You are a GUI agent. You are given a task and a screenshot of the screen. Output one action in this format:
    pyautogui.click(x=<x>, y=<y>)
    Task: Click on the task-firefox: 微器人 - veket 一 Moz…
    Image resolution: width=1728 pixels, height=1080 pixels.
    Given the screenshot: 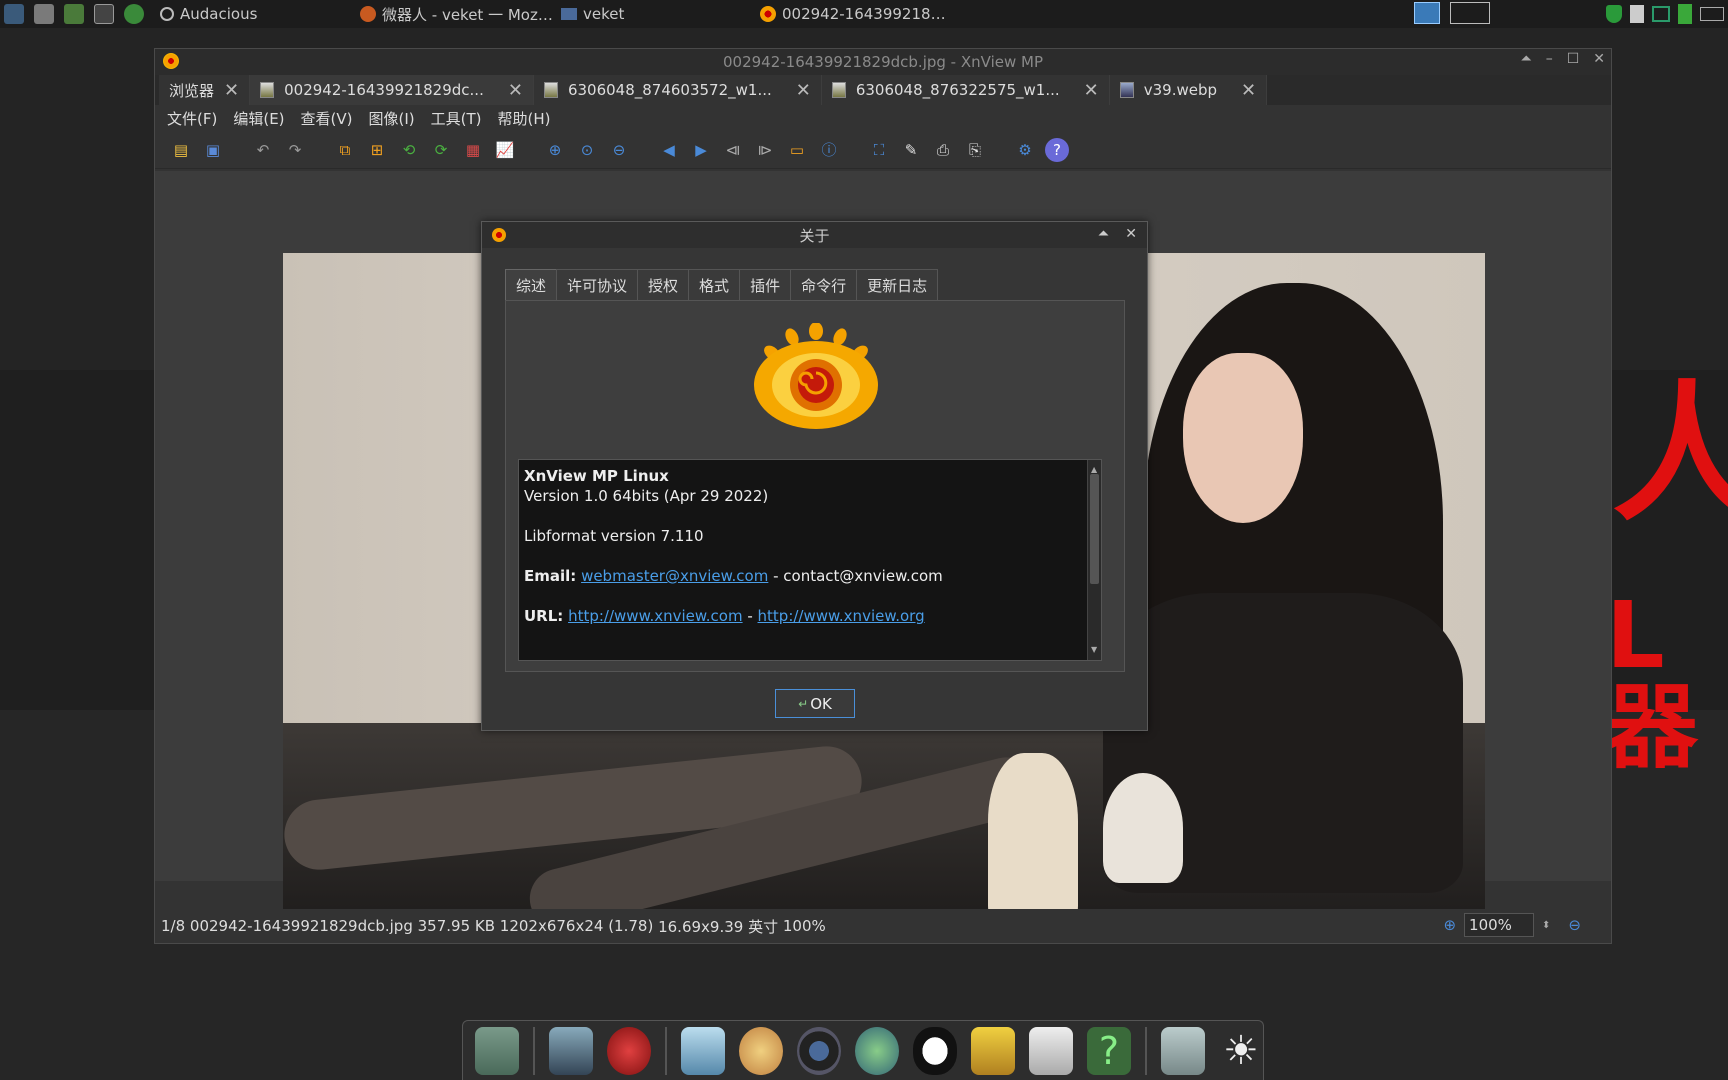 What is the action you would take?
    pyautogui.click(x=456, y=14)
    